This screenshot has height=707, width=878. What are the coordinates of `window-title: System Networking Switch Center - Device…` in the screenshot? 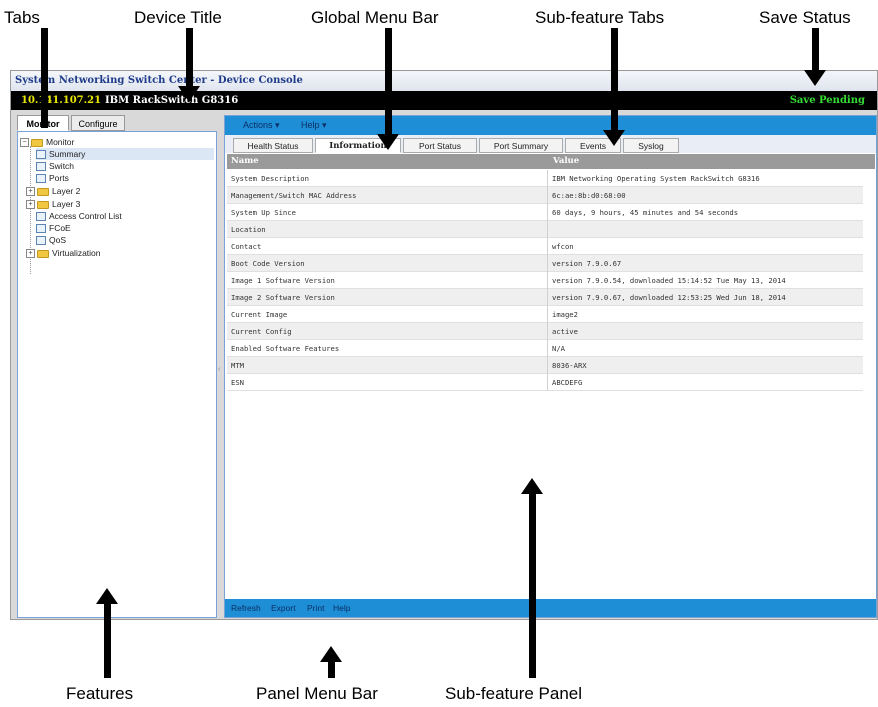 It's located at (444, 81).